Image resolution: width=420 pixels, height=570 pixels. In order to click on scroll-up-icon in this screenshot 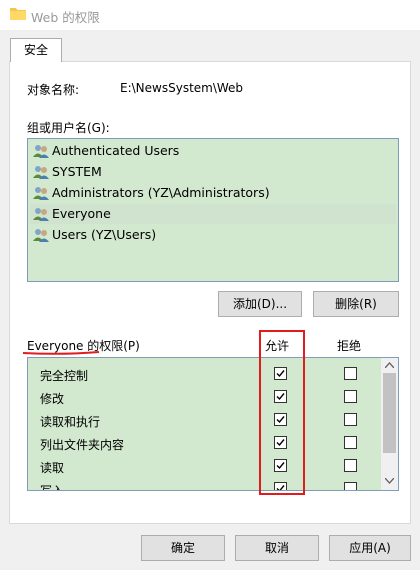, I will do `click(389, 365)`.